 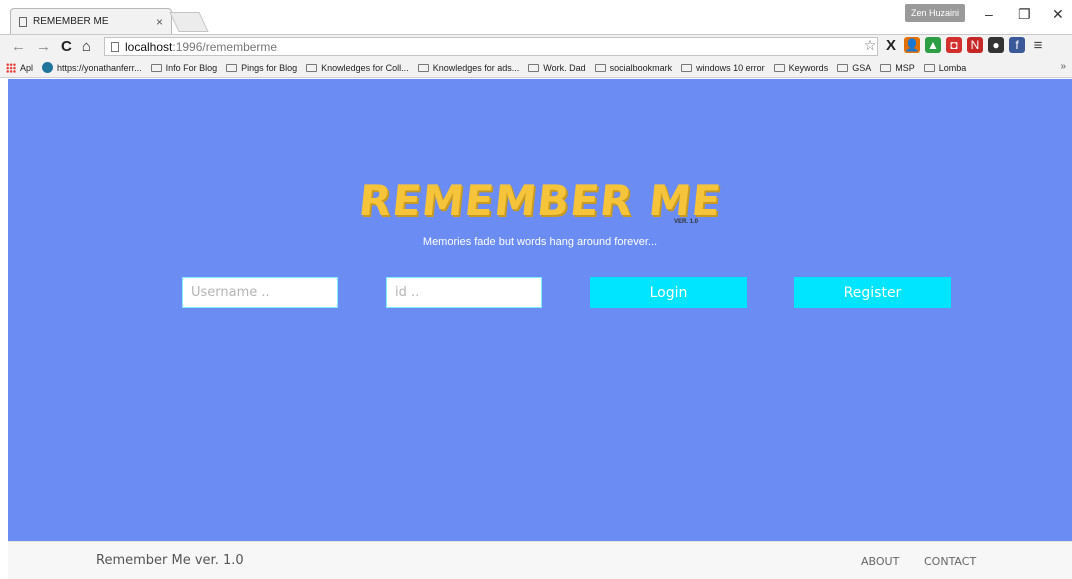 I want to click on footer-brand: Remember Me ver. 1.0, so click(x=170, y=560).